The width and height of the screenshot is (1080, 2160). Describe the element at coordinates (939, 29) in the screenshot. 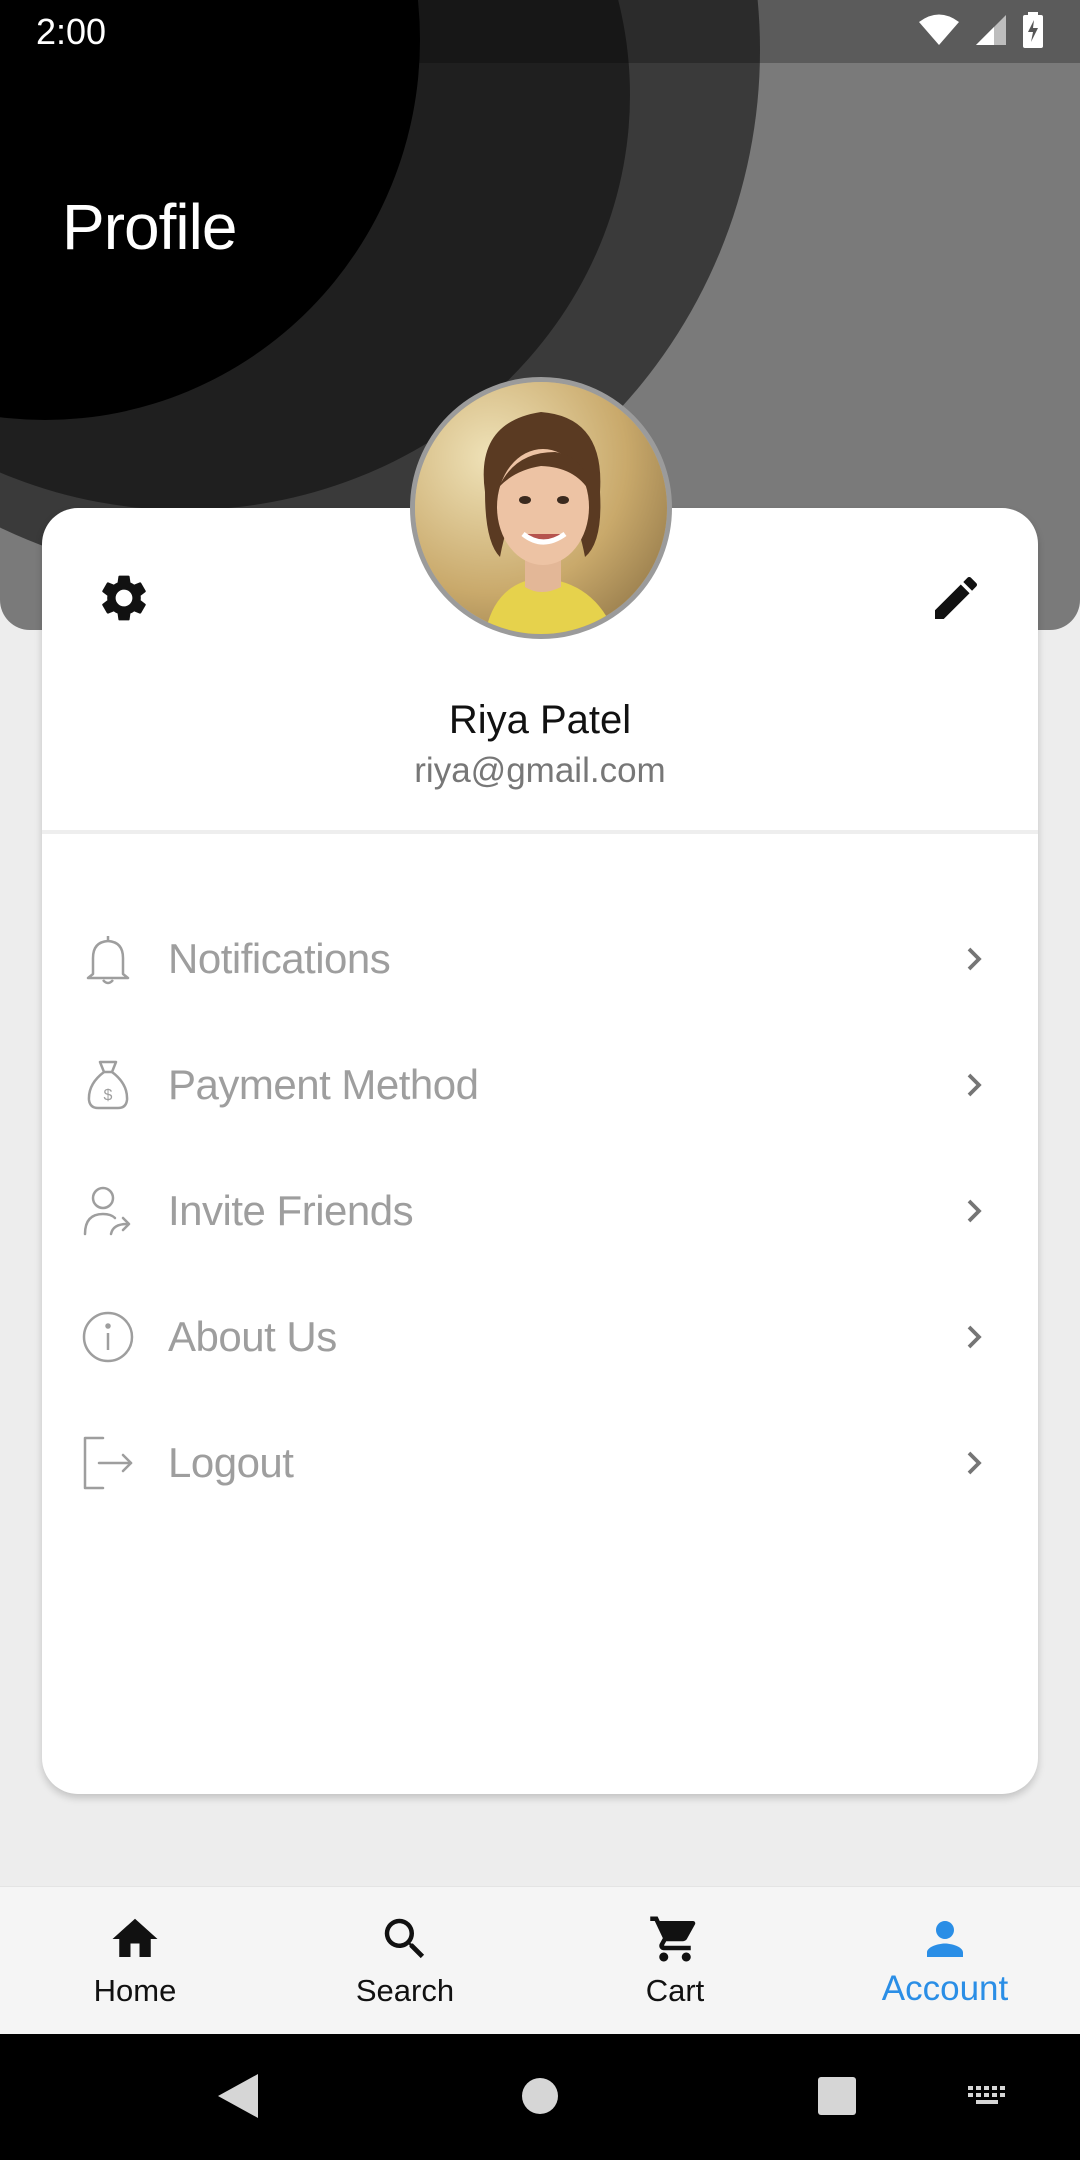

I see `wifi-icon` at that location.